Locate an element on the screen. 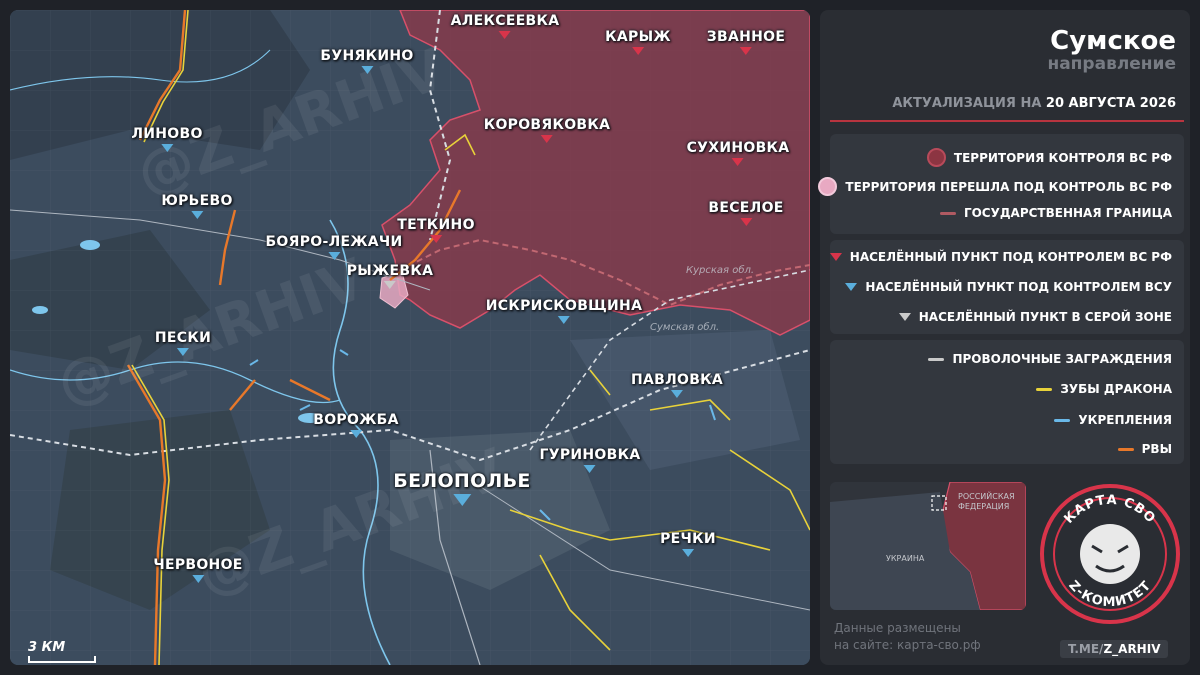 This screenshot has width=1200, height=675. town-label: БУНЯКИНО is located at coordinates (367, 56).